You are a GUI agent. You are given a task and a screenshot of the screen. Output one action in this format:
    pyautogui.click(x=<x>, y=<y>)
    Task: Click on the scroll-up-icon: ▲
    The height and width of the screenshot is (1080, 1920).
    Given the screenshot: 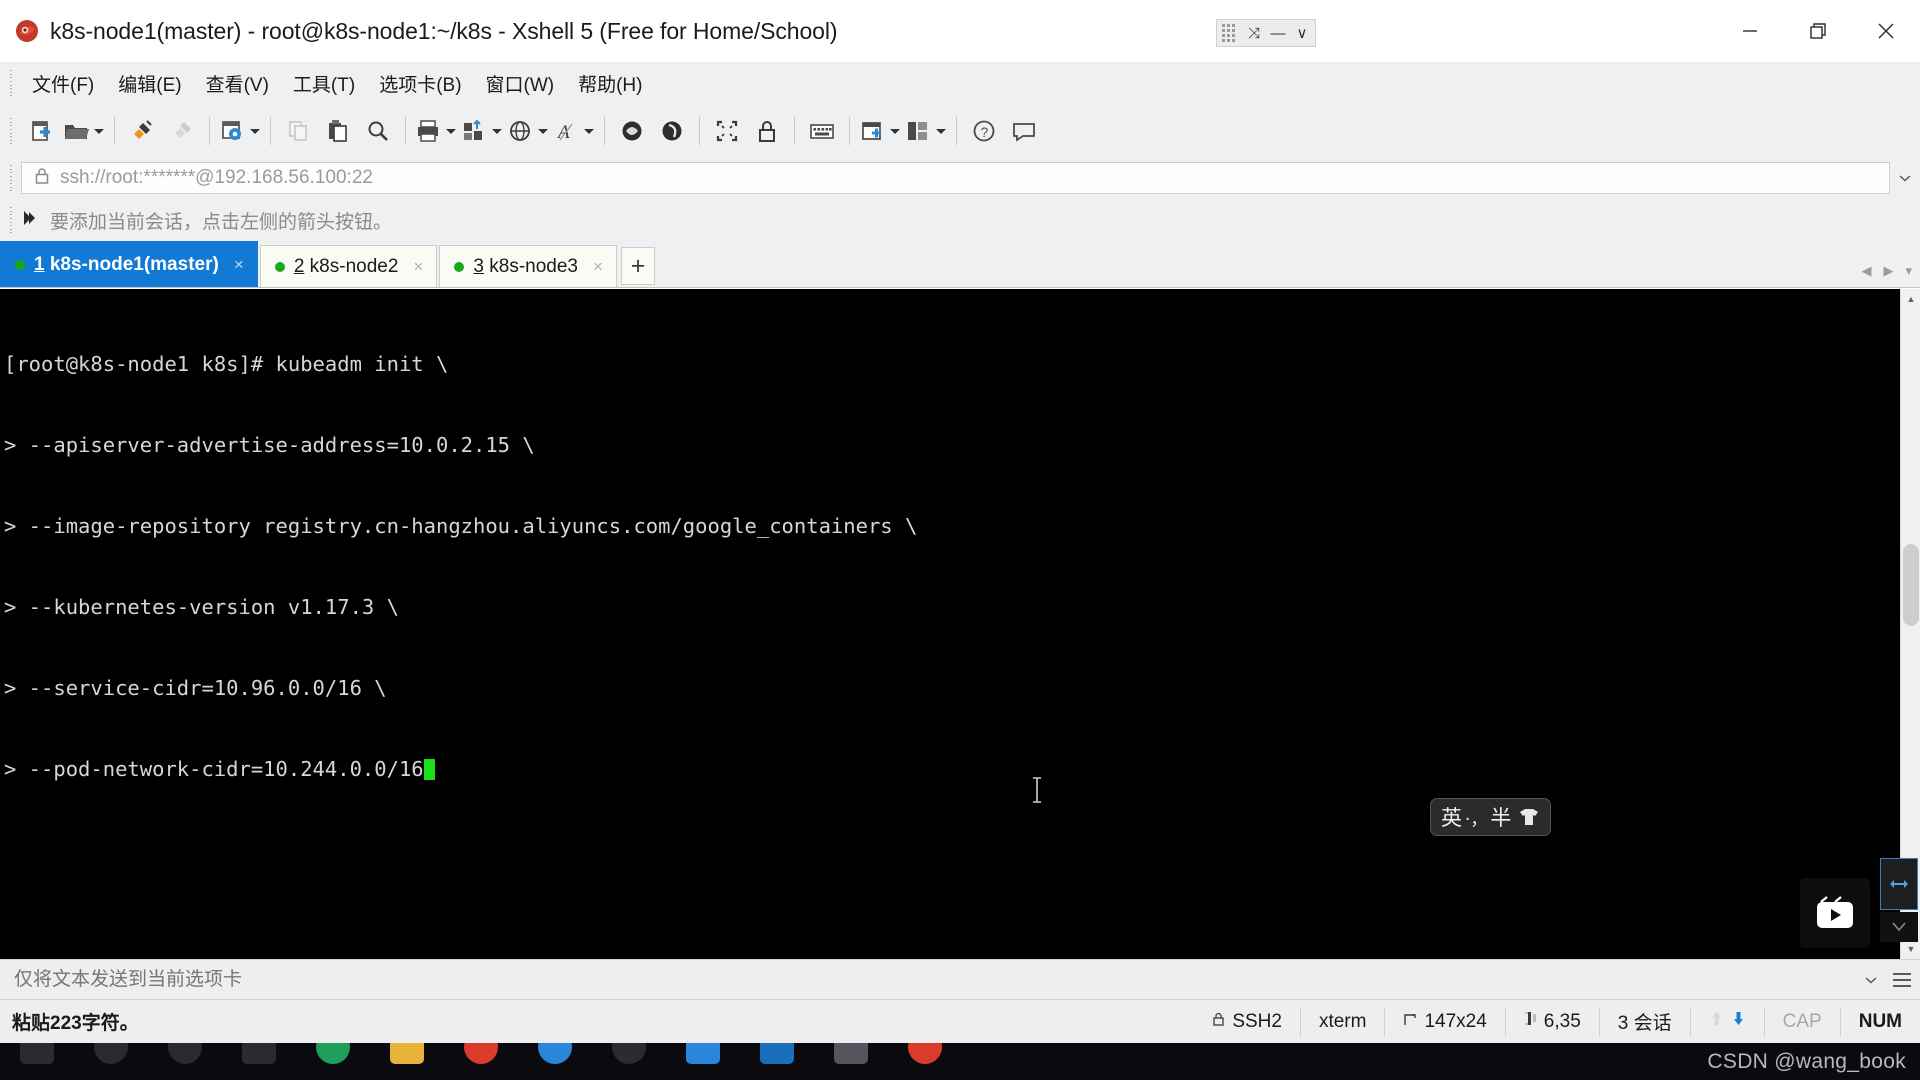 What is the action you would take?
    pyautogui.click(x=1910, y=299)
    